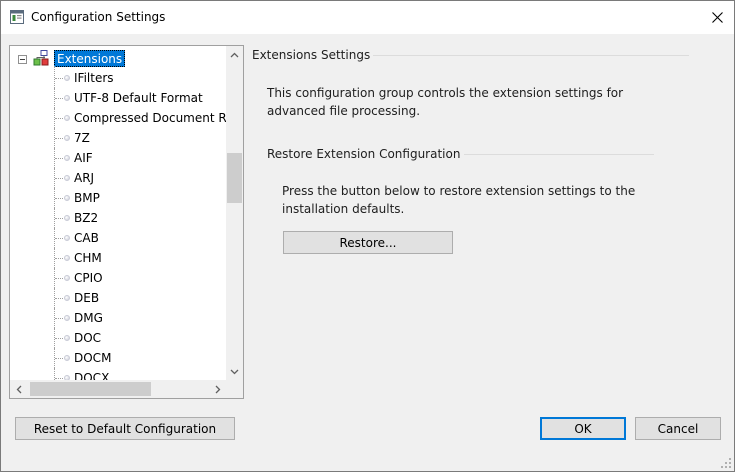  What do you see at coordinates (118, 198) in the screenshot?
I see `tree-item: BMP` at bounding box center [118, 198].